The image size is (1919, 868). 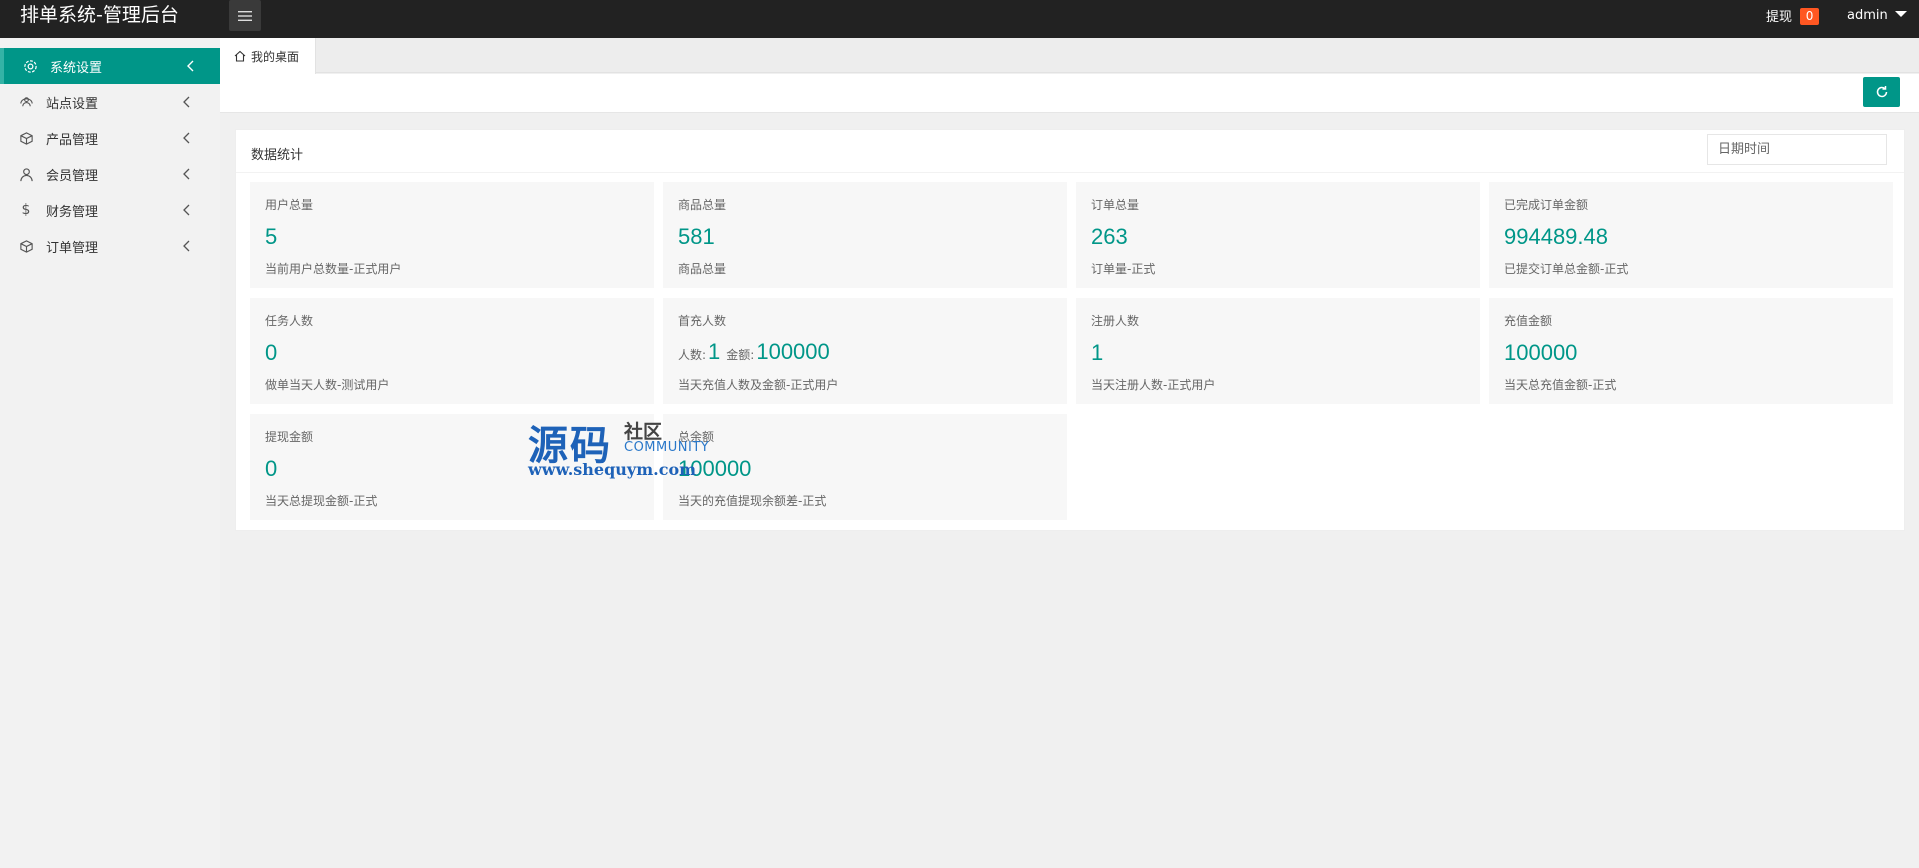 What do you see at coordinates (76, 68) in the screenshot?
I see `sidebar-item-label: 系统设置` at bounding box center [76, 68].